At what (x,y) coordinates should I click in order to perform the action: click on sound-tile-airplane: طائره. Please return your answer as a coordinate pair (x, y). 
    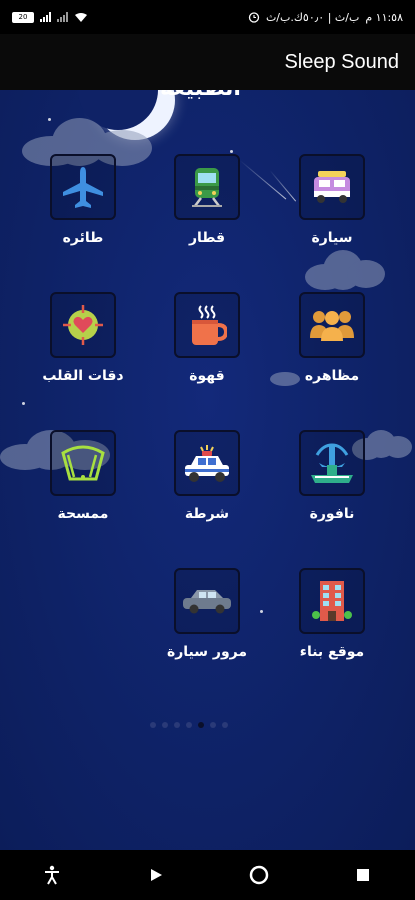
    Looking at the image, I should click on (83, 214).